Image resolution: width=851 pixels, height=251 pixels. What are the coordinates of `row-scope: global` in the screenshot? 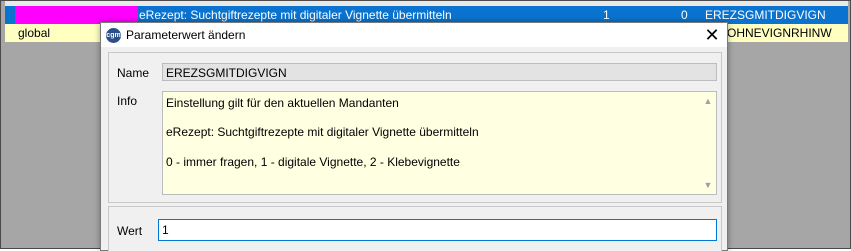 It's located at (34, 33).